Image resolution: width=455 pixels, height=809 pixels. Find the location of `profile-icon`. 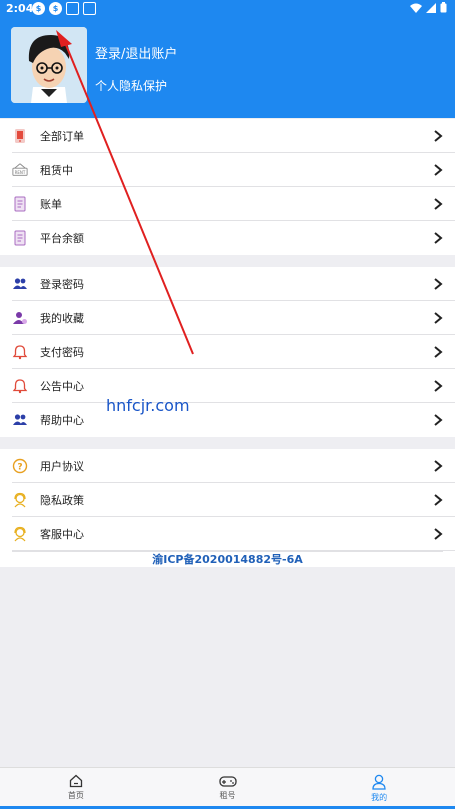

profile-icon is located at coordinates (379, 782).